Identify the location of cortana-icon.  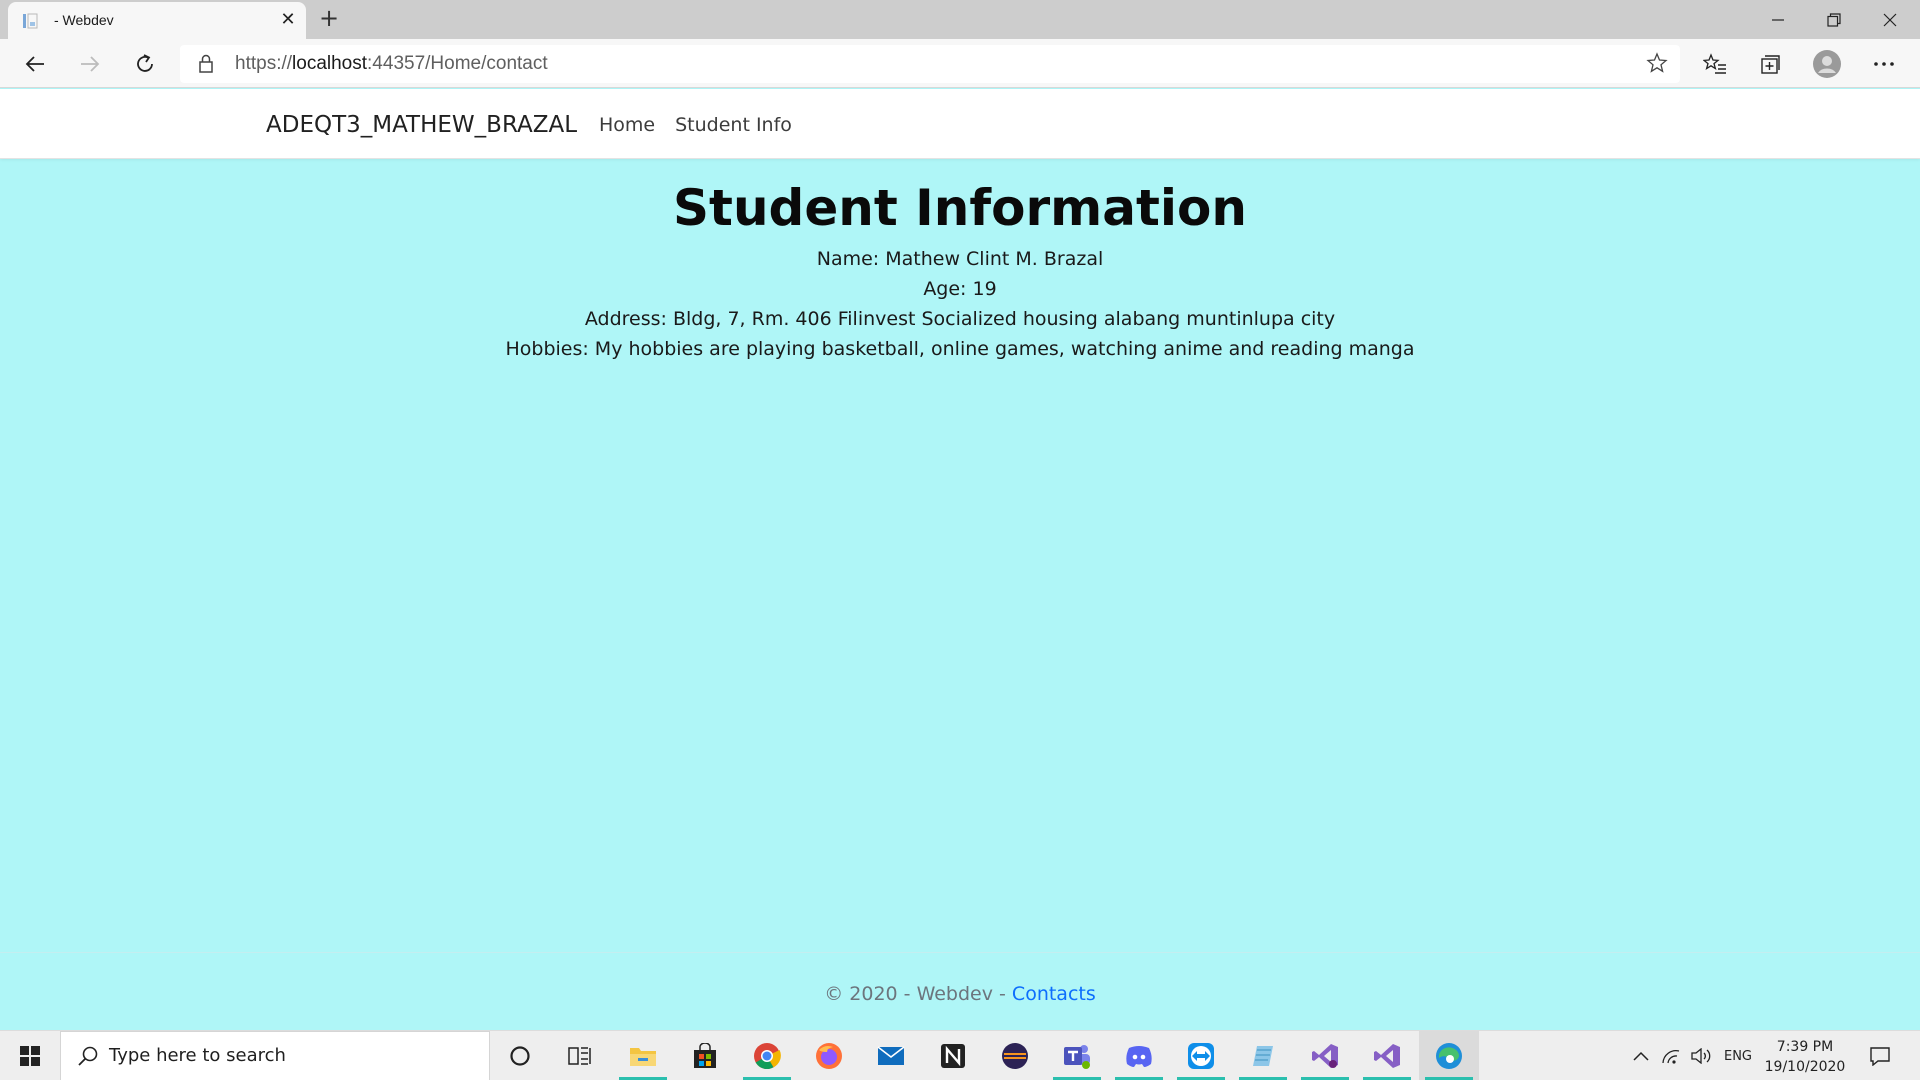
(520, 1055).